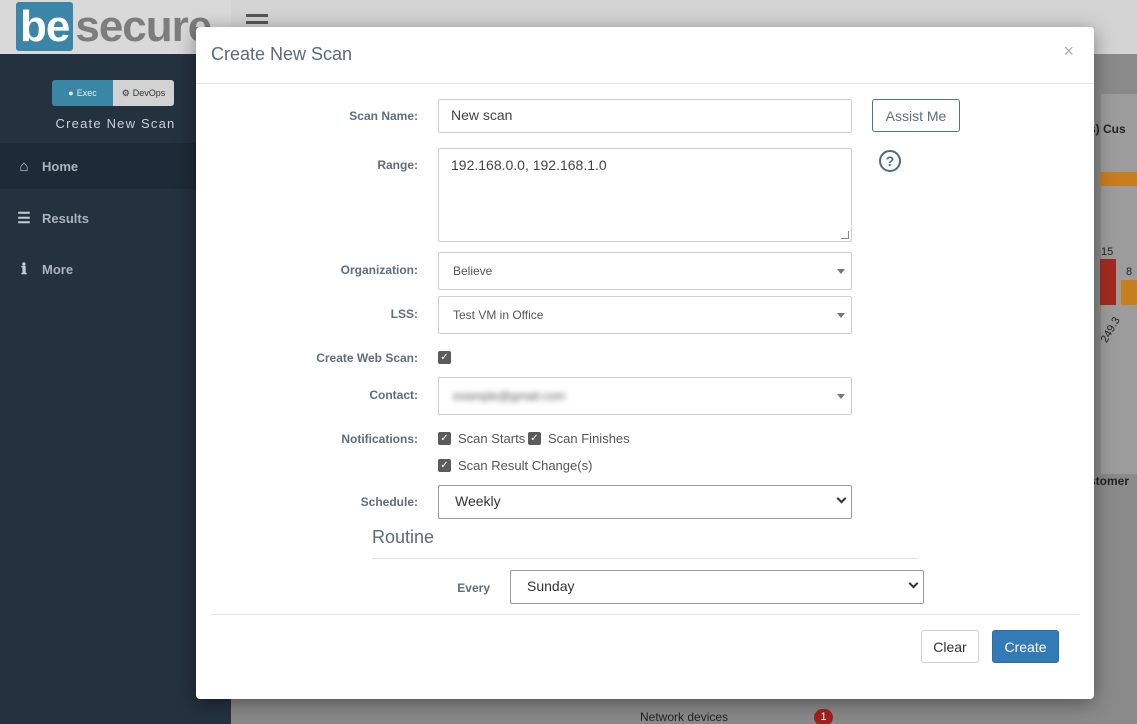 This screenshot has width=1137, height=724. What do you see at coordinates (71, 93) in the screenshot?
I see `pie-icon: ●` at bounding box center [71, 93].